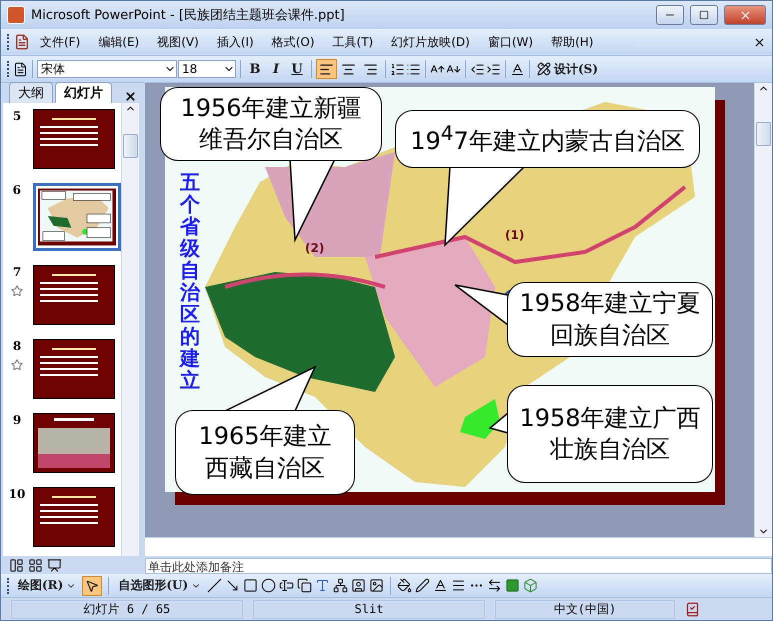 The image size is (773, 621). I want to click on callout-text: 1958年建立宁夏, so click(610, 304).